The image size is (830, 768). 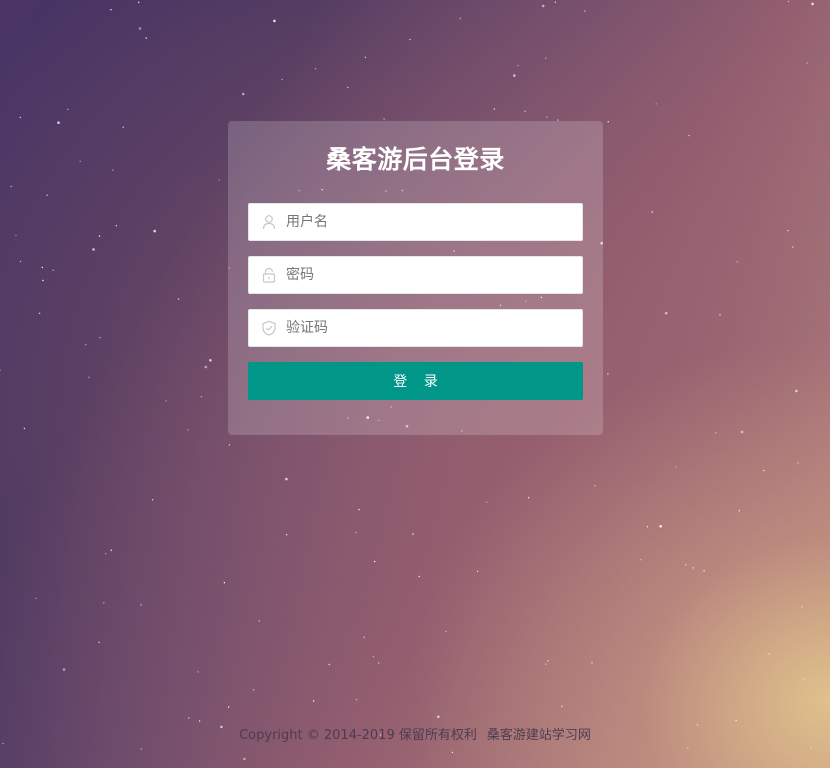 I want to click on site-link: 桑客游建站学习网, so click(x=539, y=735).